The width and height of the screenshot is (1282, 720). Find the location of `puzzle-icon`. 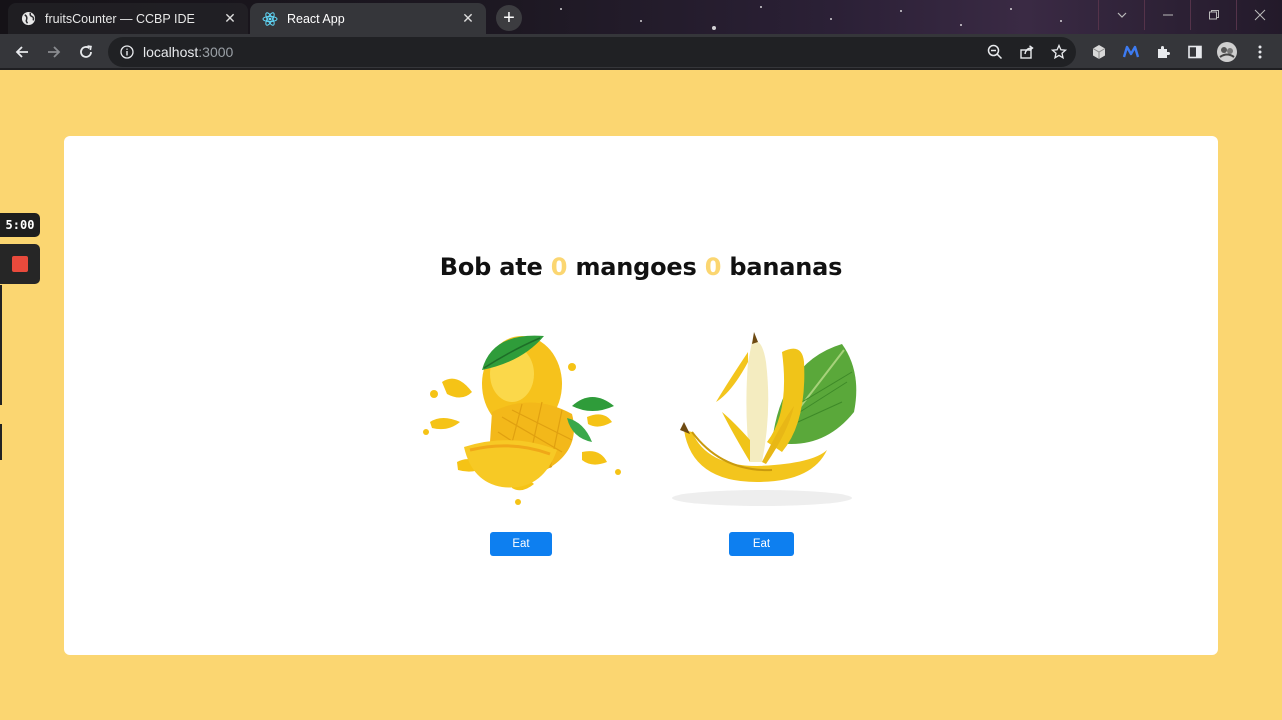

puzzle-icon is located at coordinates (1164, 52).